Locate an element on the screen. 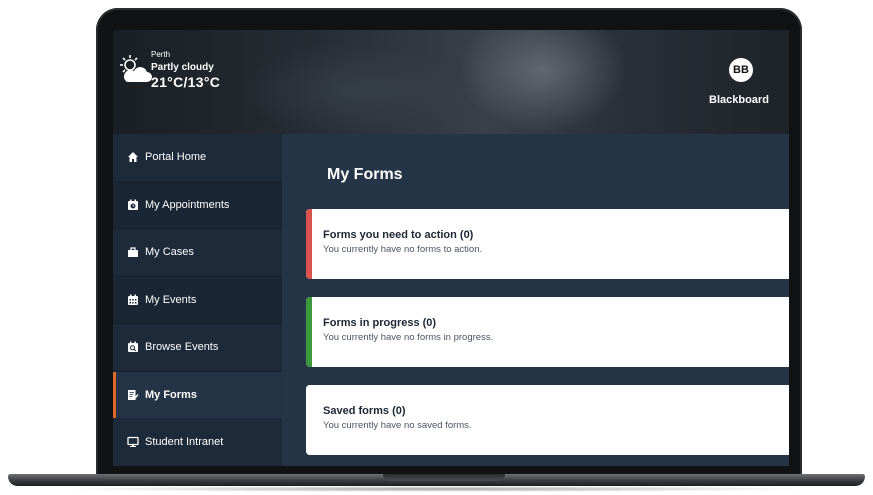 This screenshot has width=873, height=495. sidebar-item-label: Portal Home is located at coordinates (176, 157).